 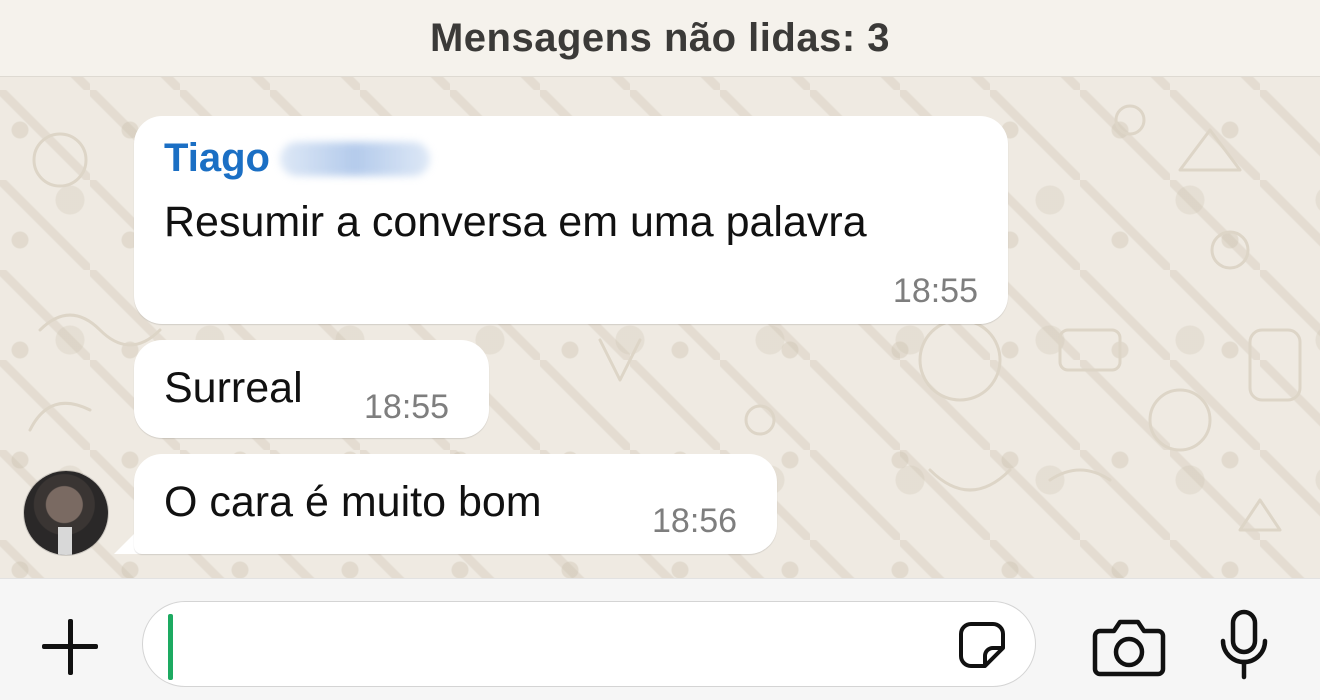 I want to click on text-caret, so click(x=170, y=647).